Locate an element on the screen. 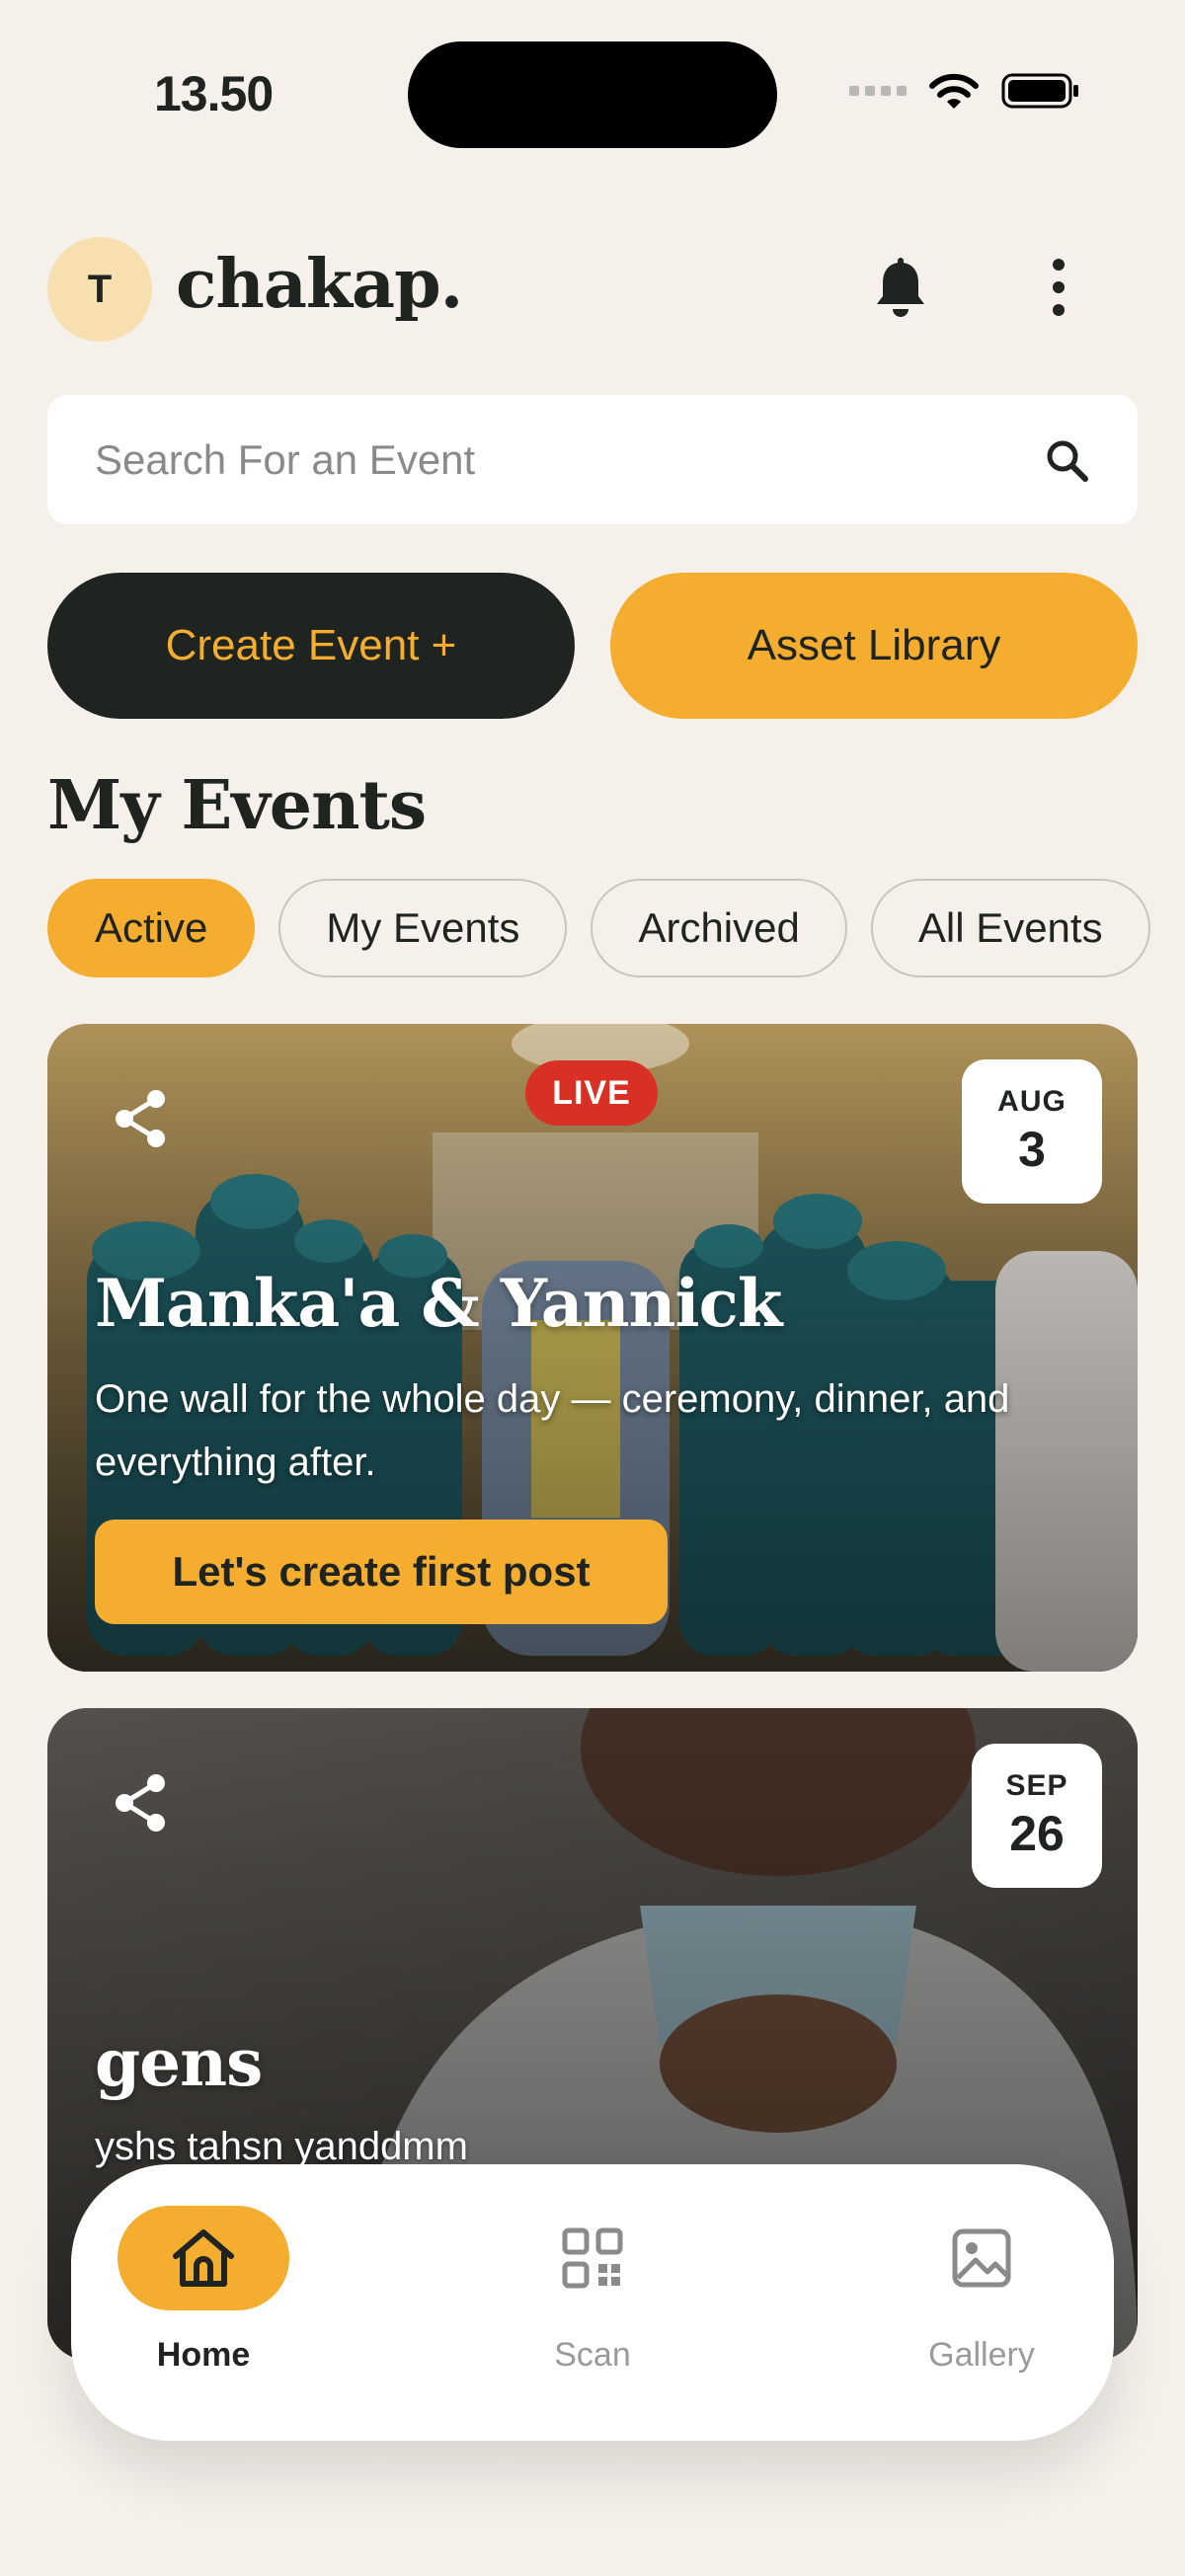 The width and height of the screenshot is (1185, 2576). qr-code-icon is located at coordinates (592, 2258).